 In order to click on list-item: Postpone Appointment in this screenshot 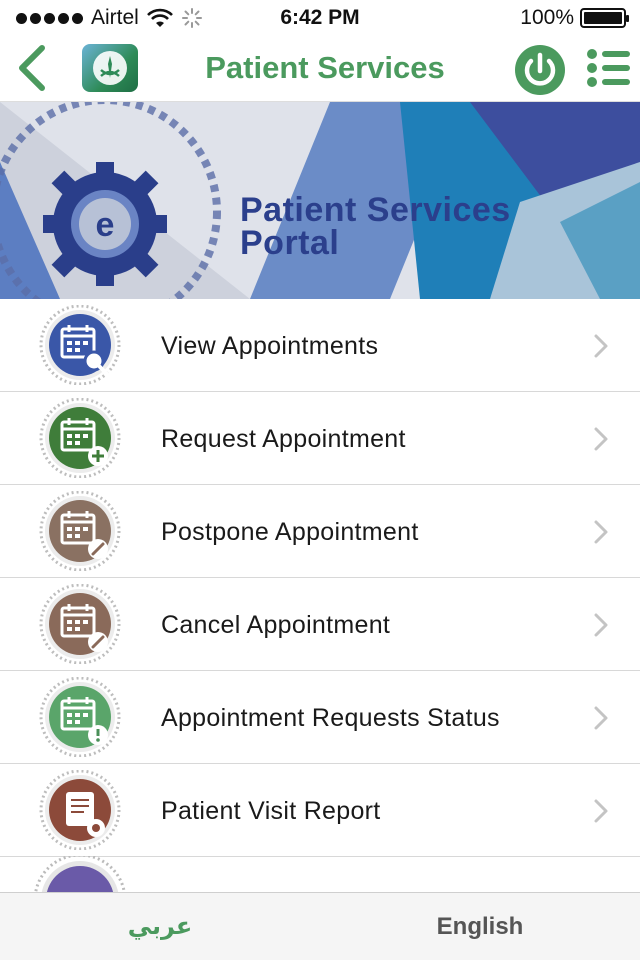, I will do `click(320, 531)`.